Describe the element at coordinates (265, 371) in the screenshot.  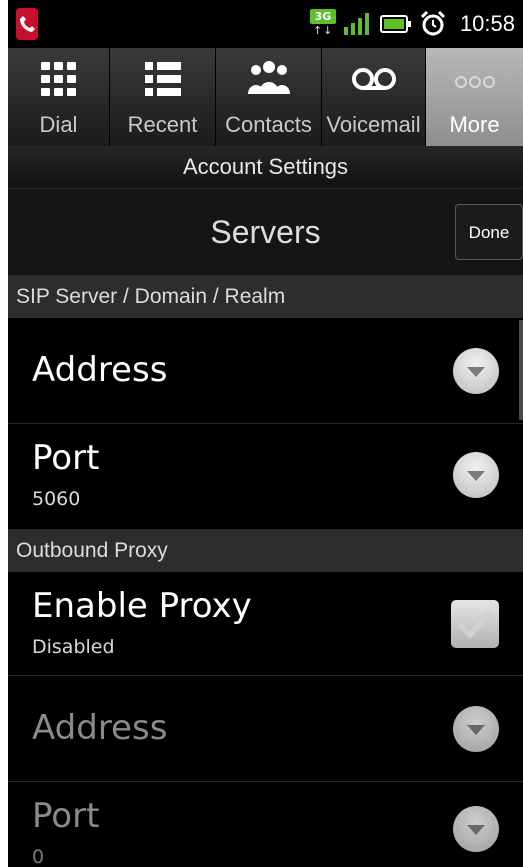
I see `sip-address-row: Address` at that location.